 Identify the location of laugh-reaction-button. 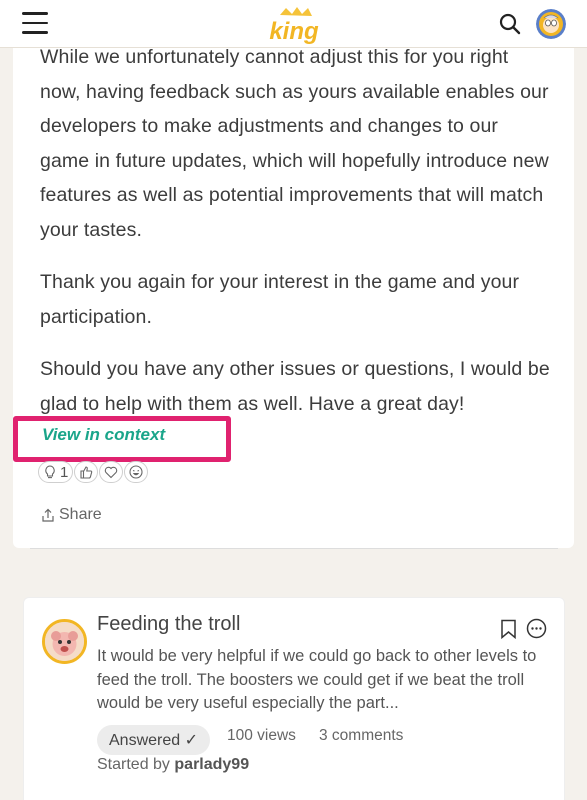
(136, 472).